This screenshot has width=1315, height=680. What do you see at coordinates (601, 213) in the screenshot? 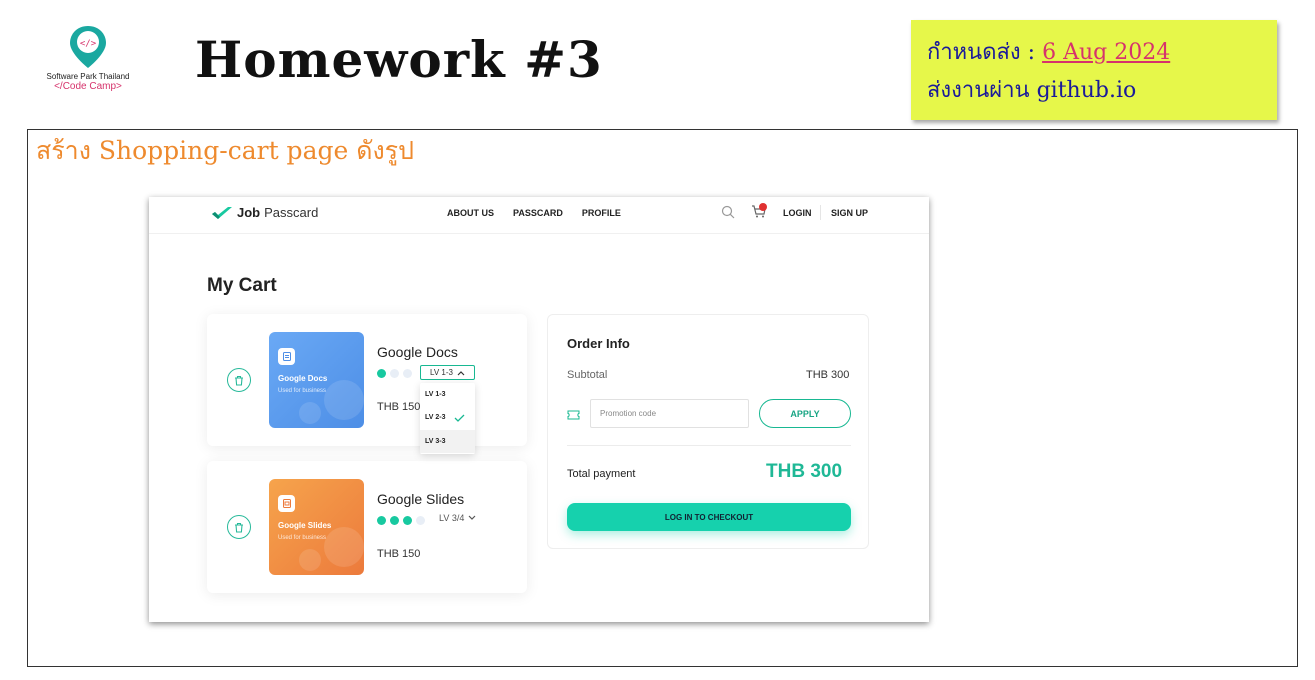
I see `nav-link-profile: PROFILE` at bounding box center [601, 213].